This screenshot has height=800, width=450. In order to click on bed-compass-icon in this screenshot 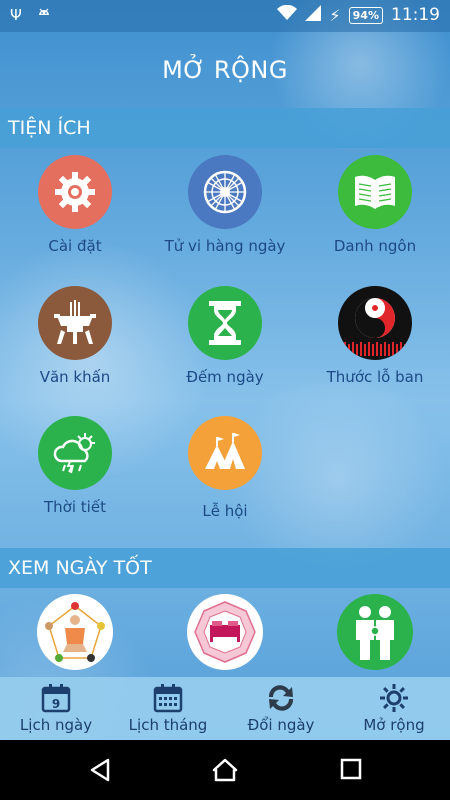, I will do `click(225, 632)`.